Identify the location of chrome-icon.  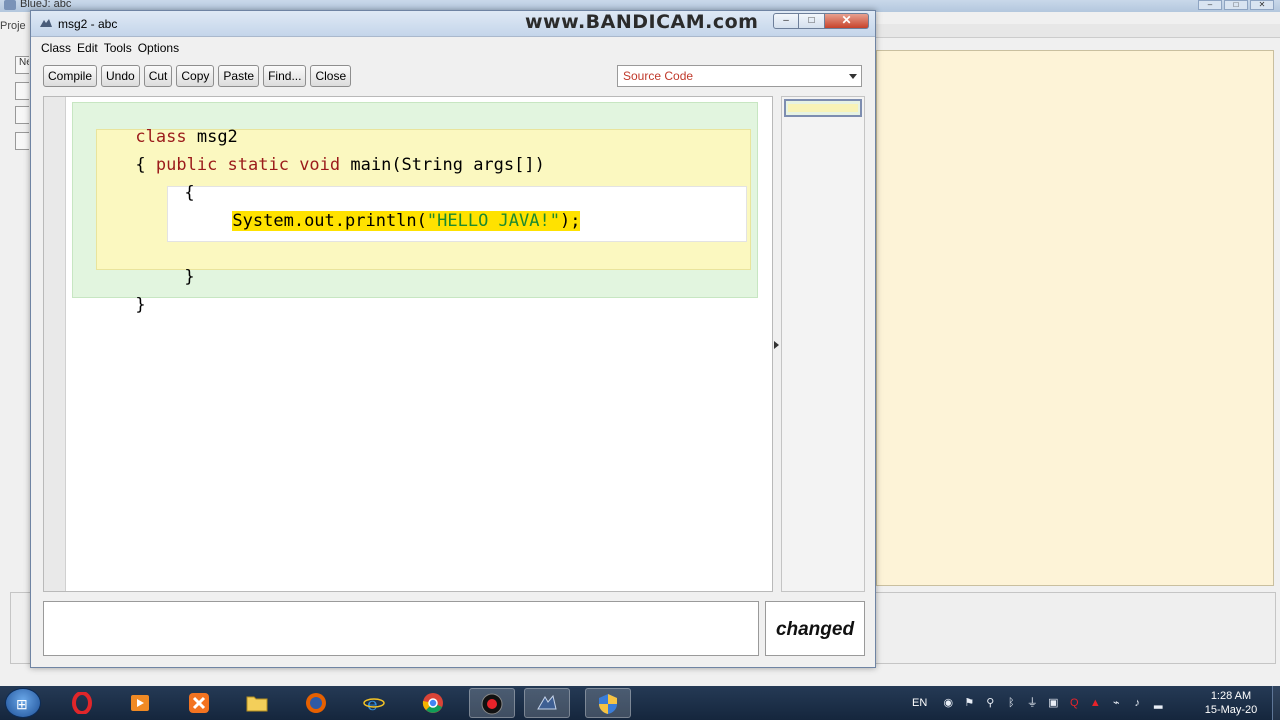
(432, 703).